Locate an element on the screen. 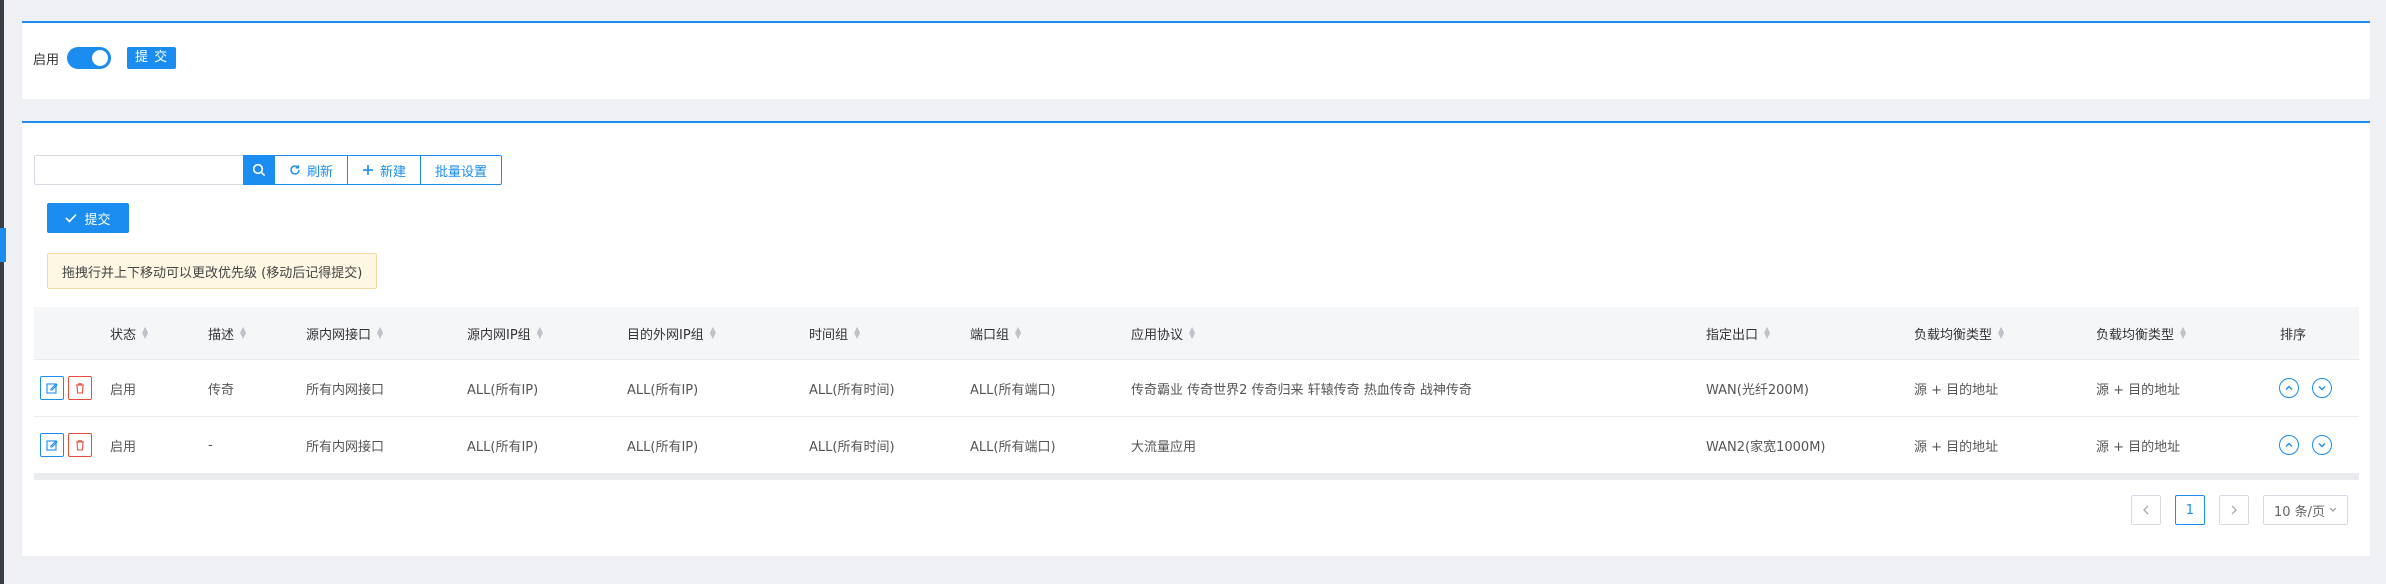  col-header-lb-type-2: 负载均衡类型 ▲ ▼ is located at coordinates (2141, 333).